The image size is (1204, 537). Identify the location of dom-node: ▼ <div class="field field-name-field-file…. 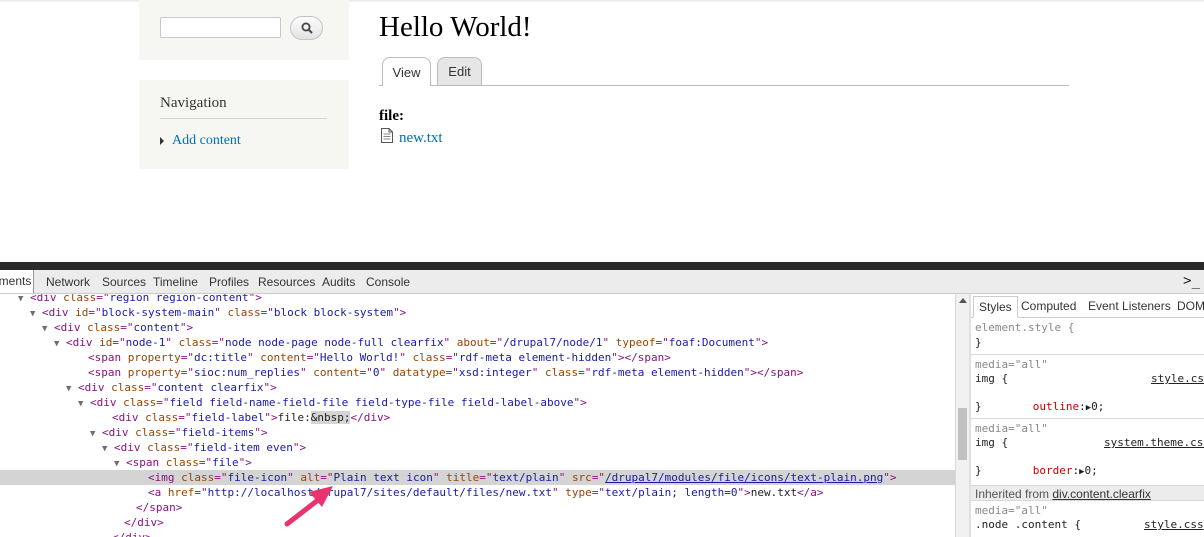
(477, 402).